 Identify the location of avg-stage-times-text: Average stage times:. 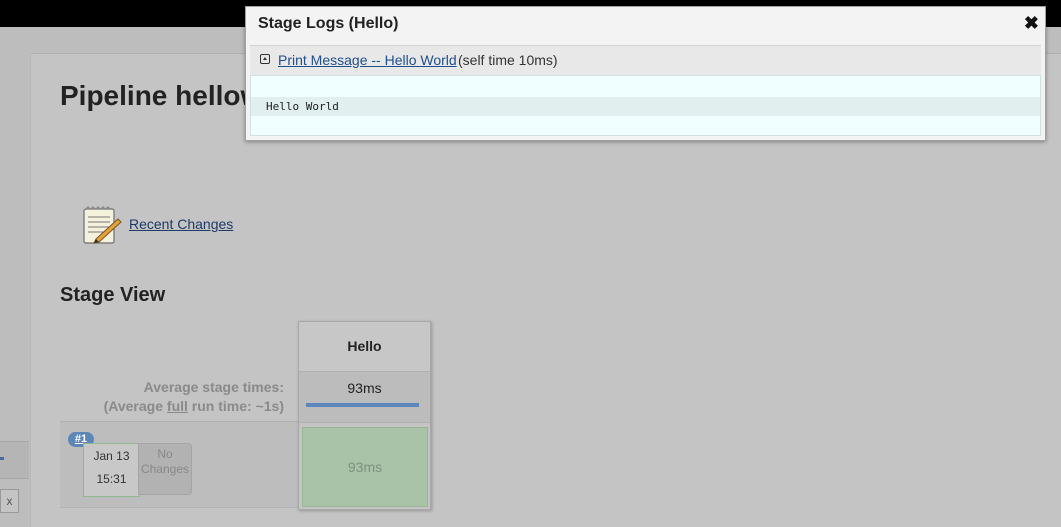
(213, 387).